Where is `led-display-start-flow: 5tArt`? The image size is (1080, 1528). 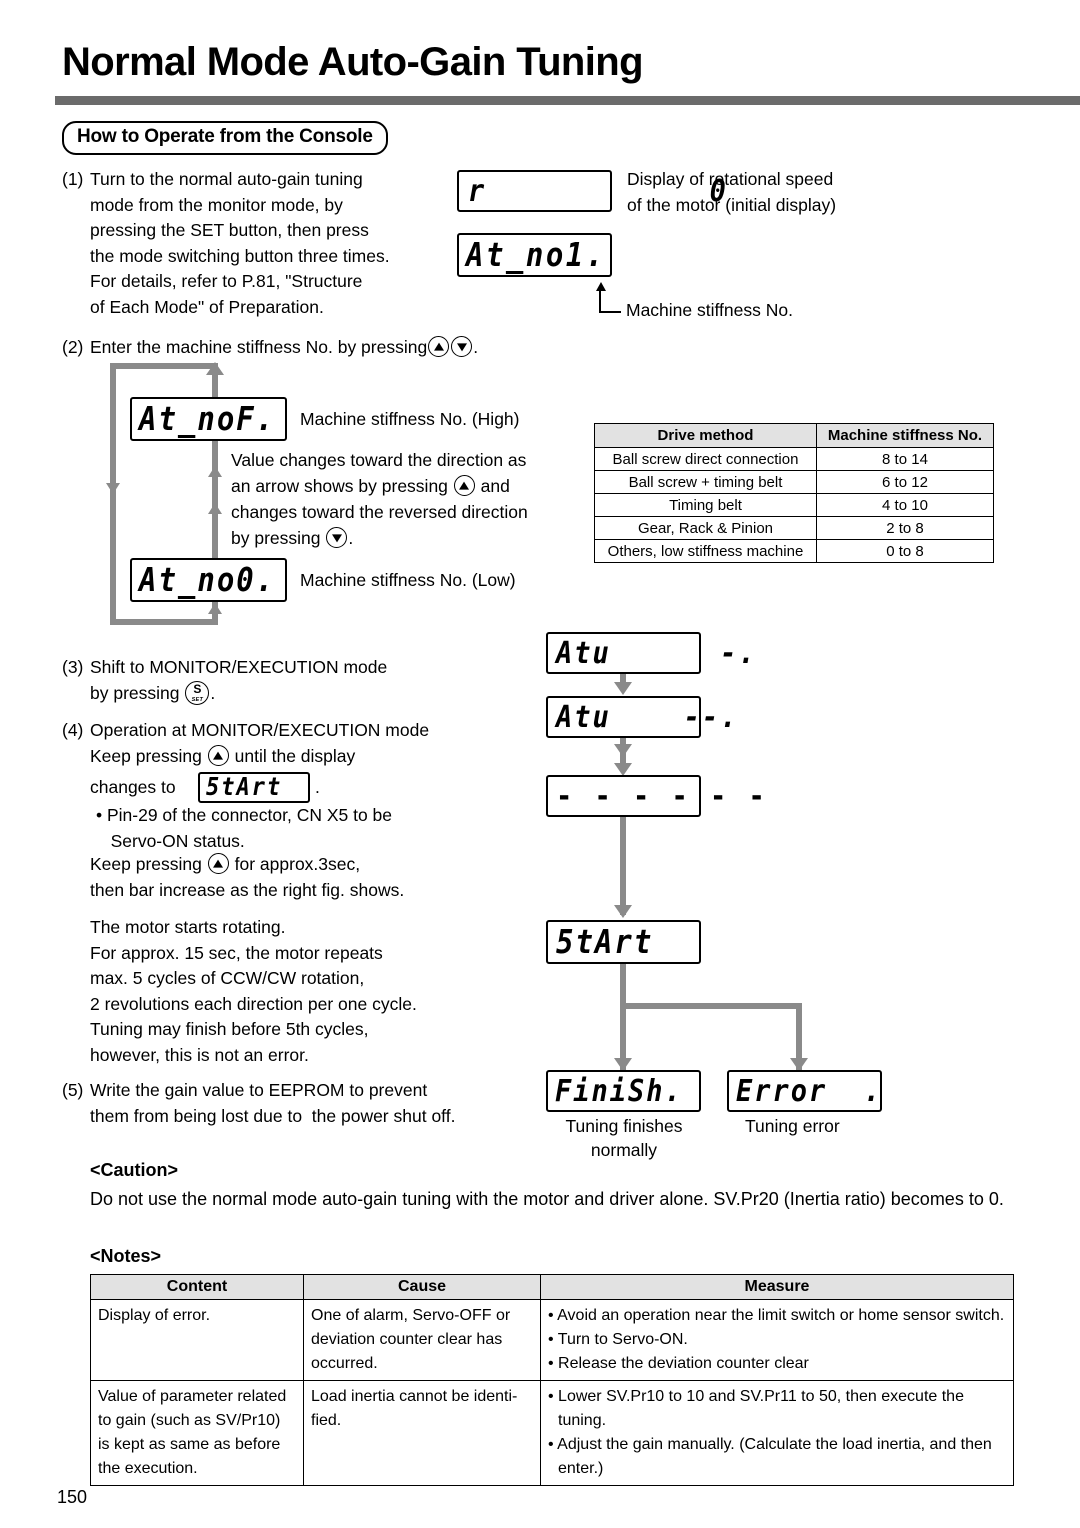
led-display-start-flow: 5tArt is located at coordinates (623, 942).